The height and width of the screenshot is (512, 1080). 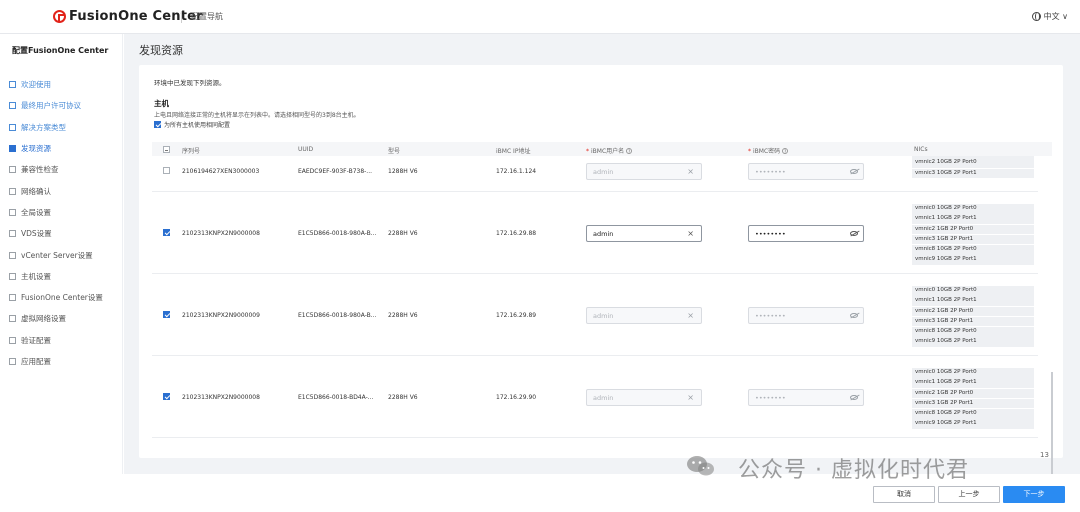 I want to click on sidebar-step: 欢迎使用, so click(x=56, y=84).